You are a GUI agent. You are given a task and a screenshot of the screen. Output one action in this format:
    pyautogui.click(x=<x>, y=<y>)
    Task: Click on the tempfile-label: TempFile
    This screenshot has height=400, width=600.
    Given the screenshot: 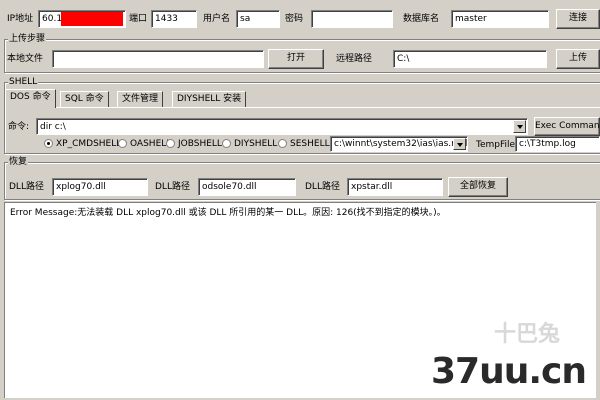 What is the action you would take?
    pyautogui.click(x=496, y=145)
    